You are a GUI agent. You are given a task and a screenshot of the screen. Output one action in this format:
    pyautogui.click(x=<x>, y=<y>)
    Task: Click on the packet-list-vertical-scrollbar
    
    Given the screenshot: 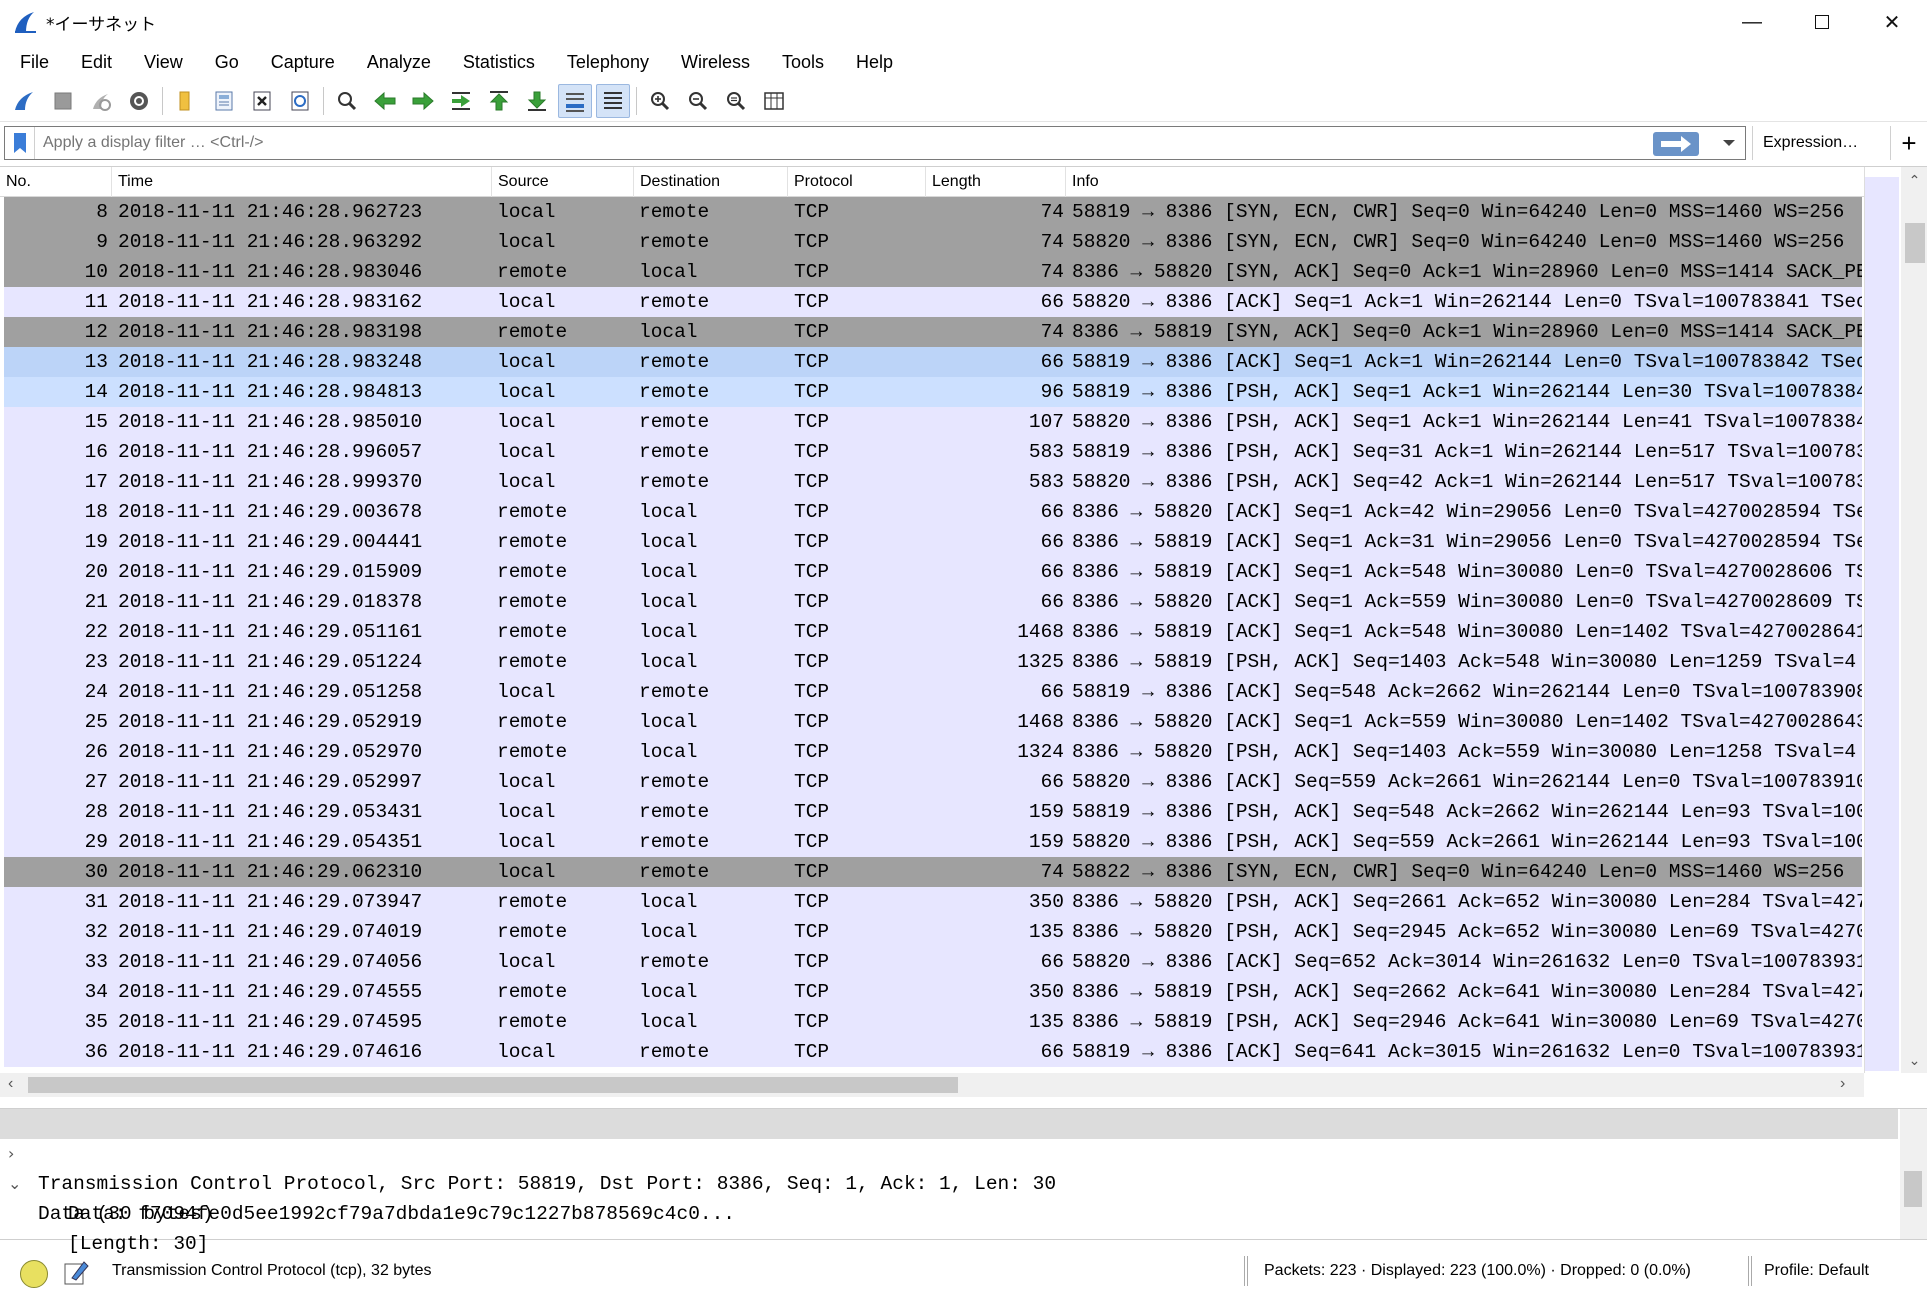 What is the action you would take?
    pyautogui.click(x=1914, y=620)
    